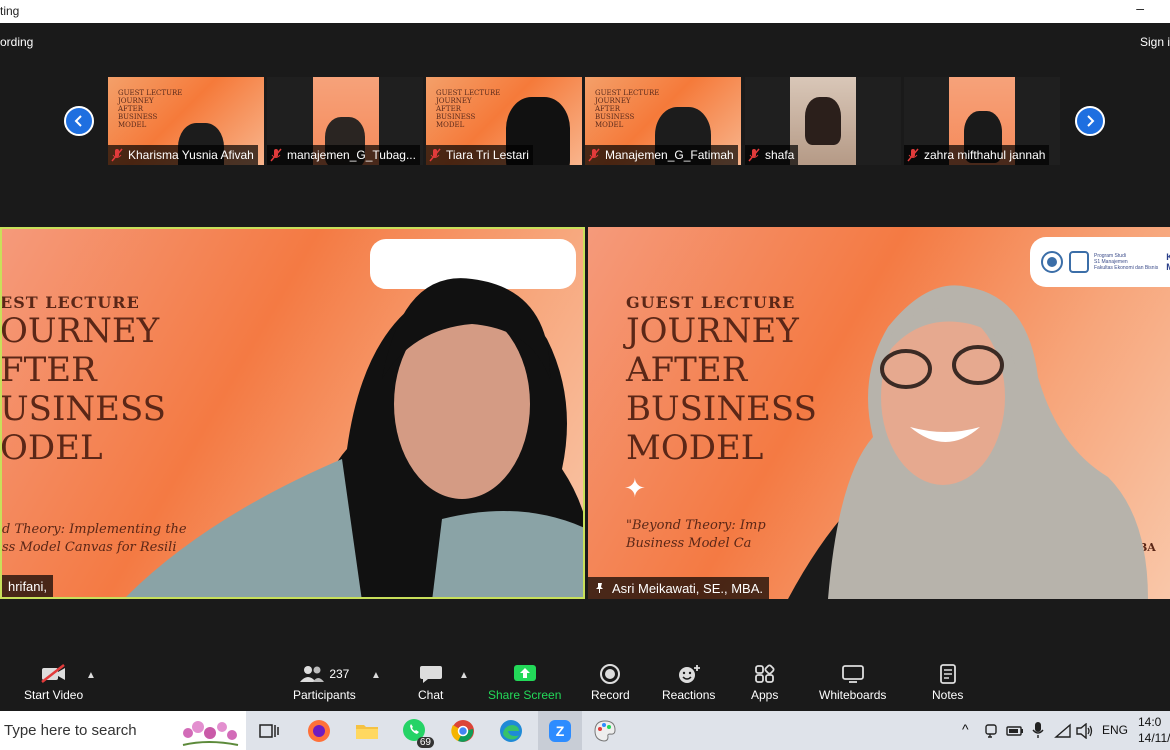 The width and height of the screenshot is (1170, 750). I want to click on recording-label: ording, so click(17, 42).